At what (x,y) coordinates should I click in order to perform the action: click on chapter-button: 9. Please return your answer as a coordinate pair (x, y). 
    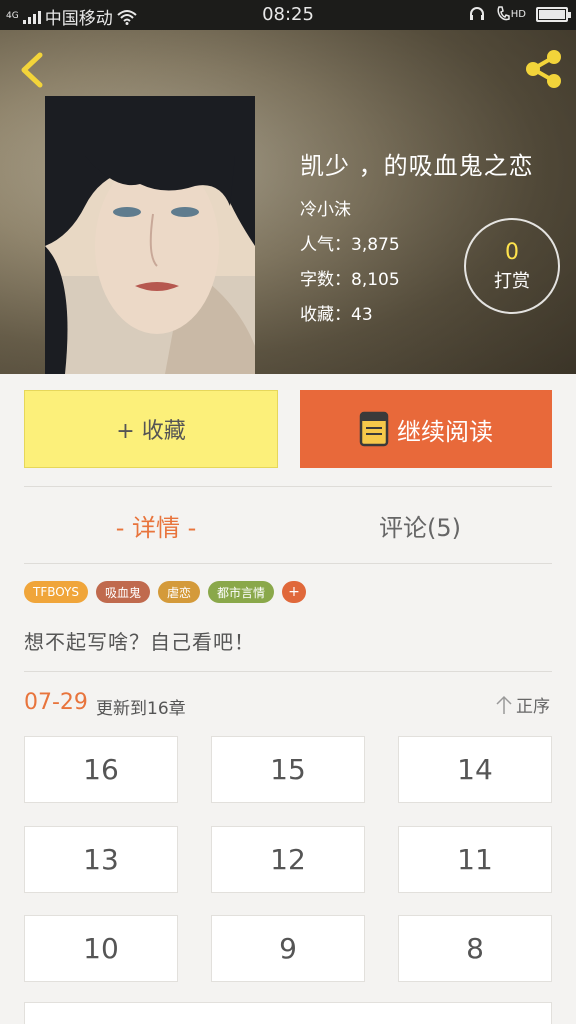
    Looking at the image, I should click on (288, 948).